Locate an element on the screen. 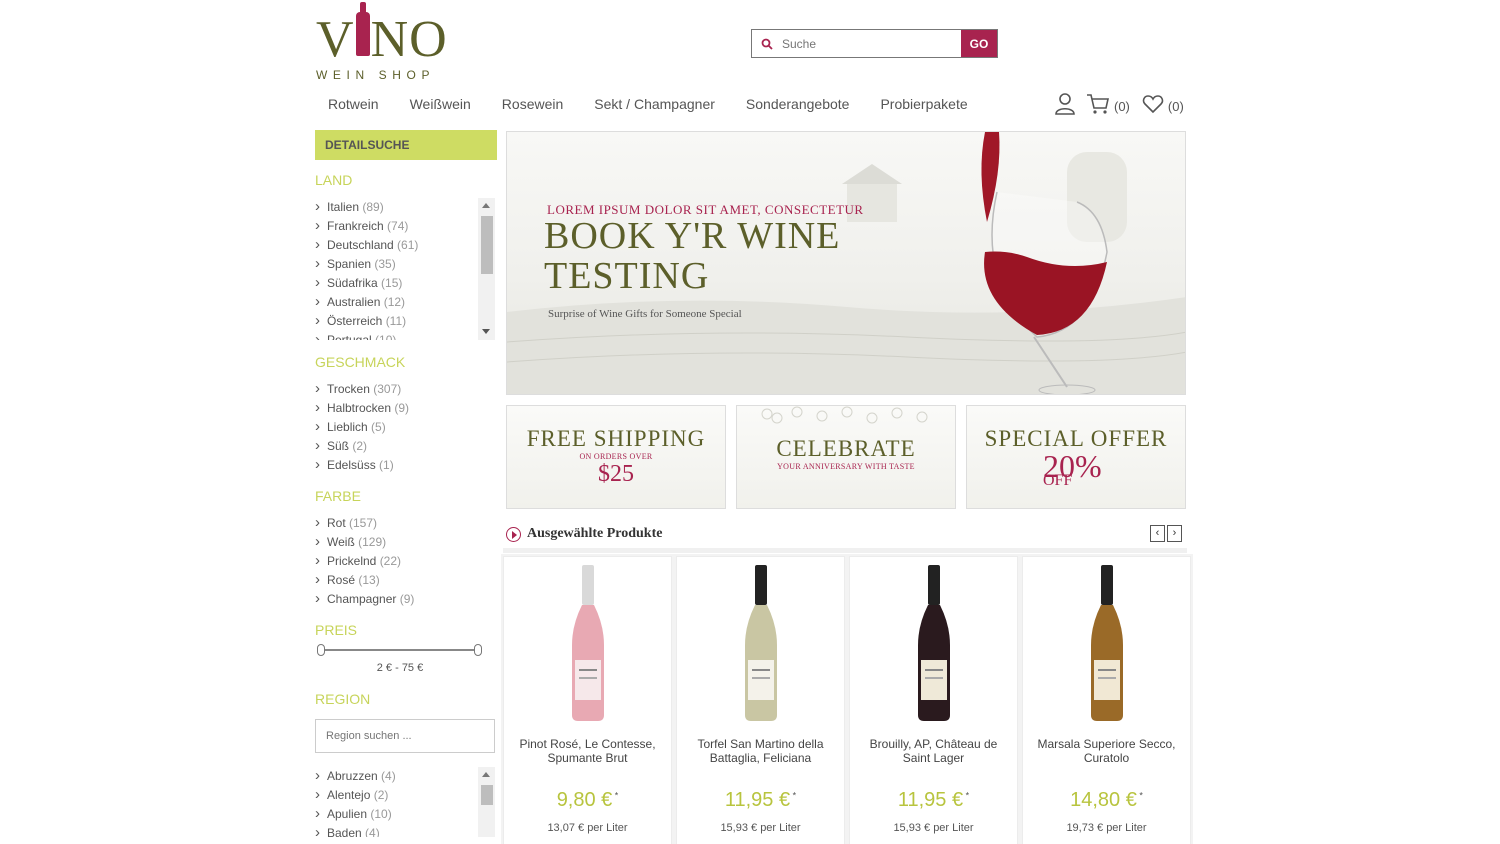 The height and width of the screenshot is (844, 1500). farbe-item-count: (157) is located at coordinates (363, 523).